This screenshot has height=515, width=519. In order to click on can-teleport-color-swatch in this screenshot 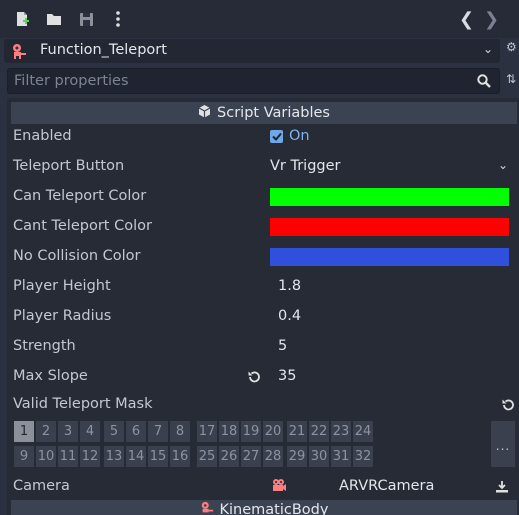, I will do `click(389, 197)`.